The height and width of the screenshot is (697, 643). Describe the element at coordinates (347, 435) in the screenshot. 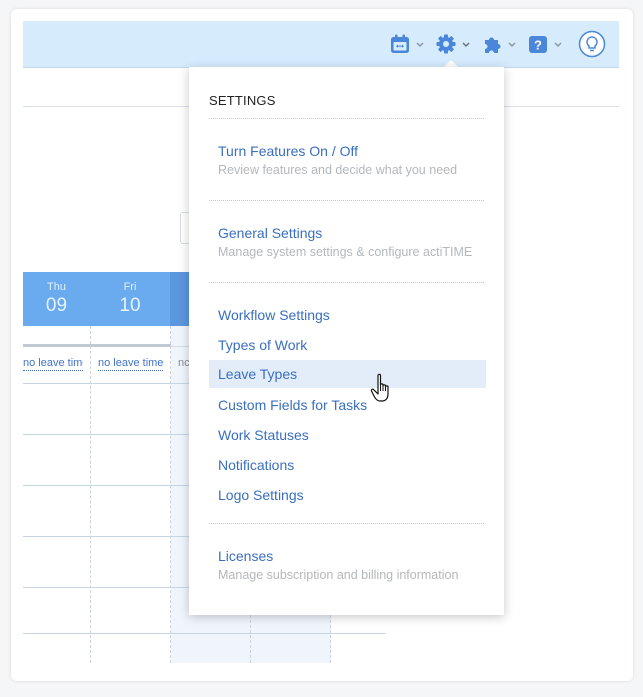

I see `menu-item-work-statuses: Work Statuses` at that location.